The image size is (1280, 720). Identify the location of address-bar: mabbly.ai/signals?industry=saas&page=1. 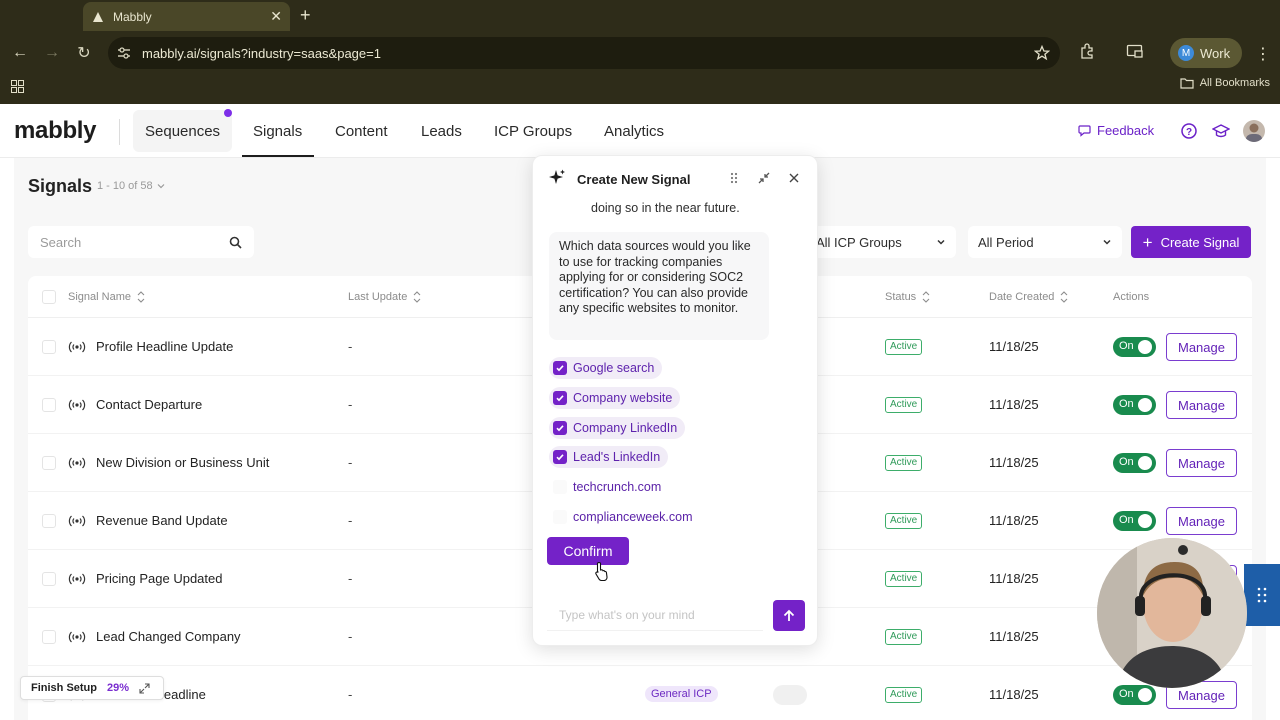
(584, 53).